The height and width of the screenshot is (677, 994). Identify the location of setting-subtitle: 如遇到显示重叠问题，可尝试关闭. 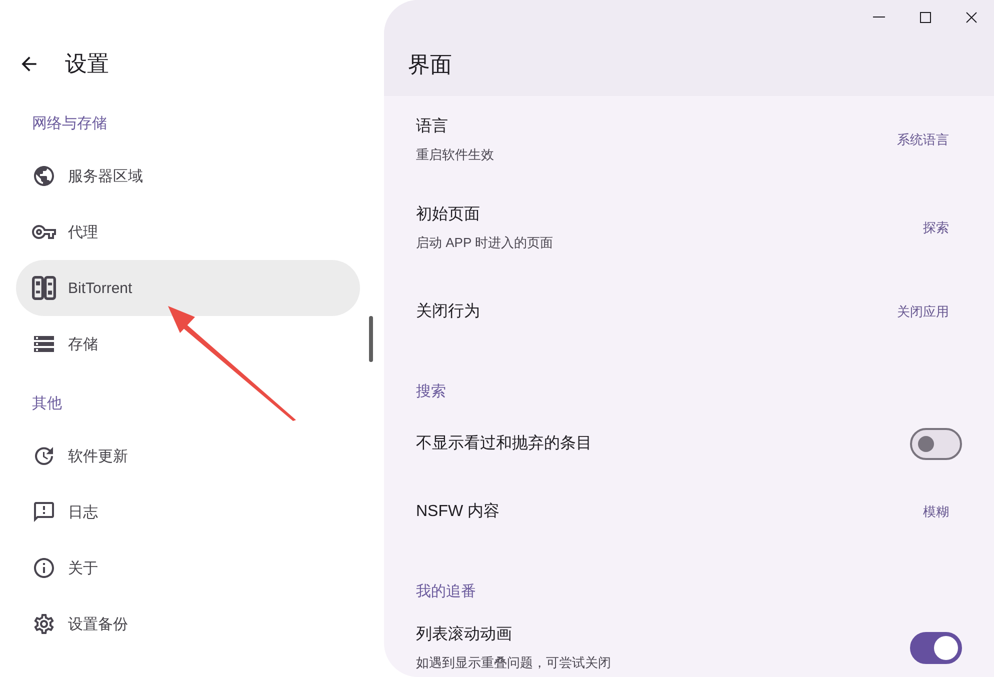
(513, 663).